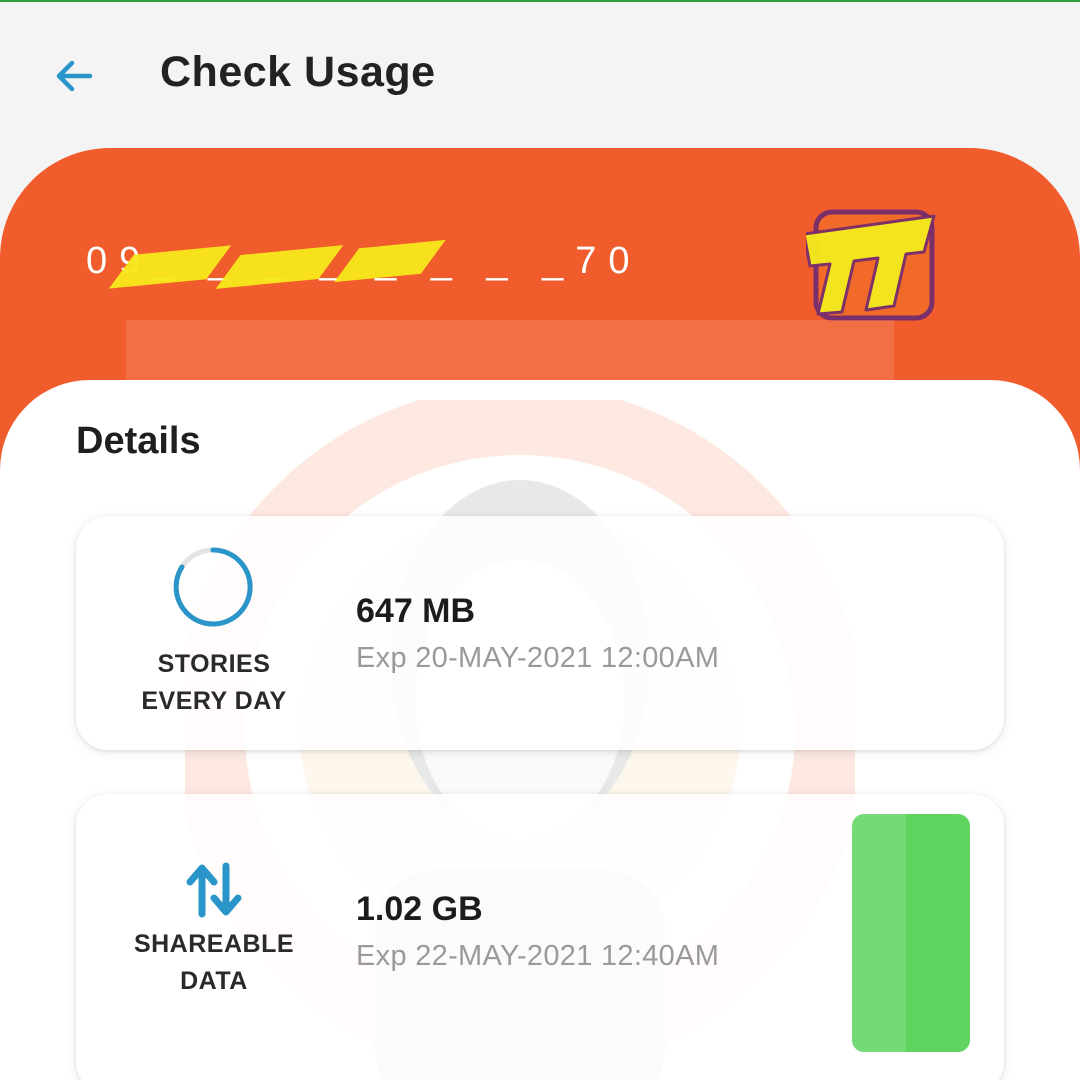 The height and width of the screenshot is (1080, 1080). I want to click on plan-label: SHAREABLE DATA, so click(214, 962).